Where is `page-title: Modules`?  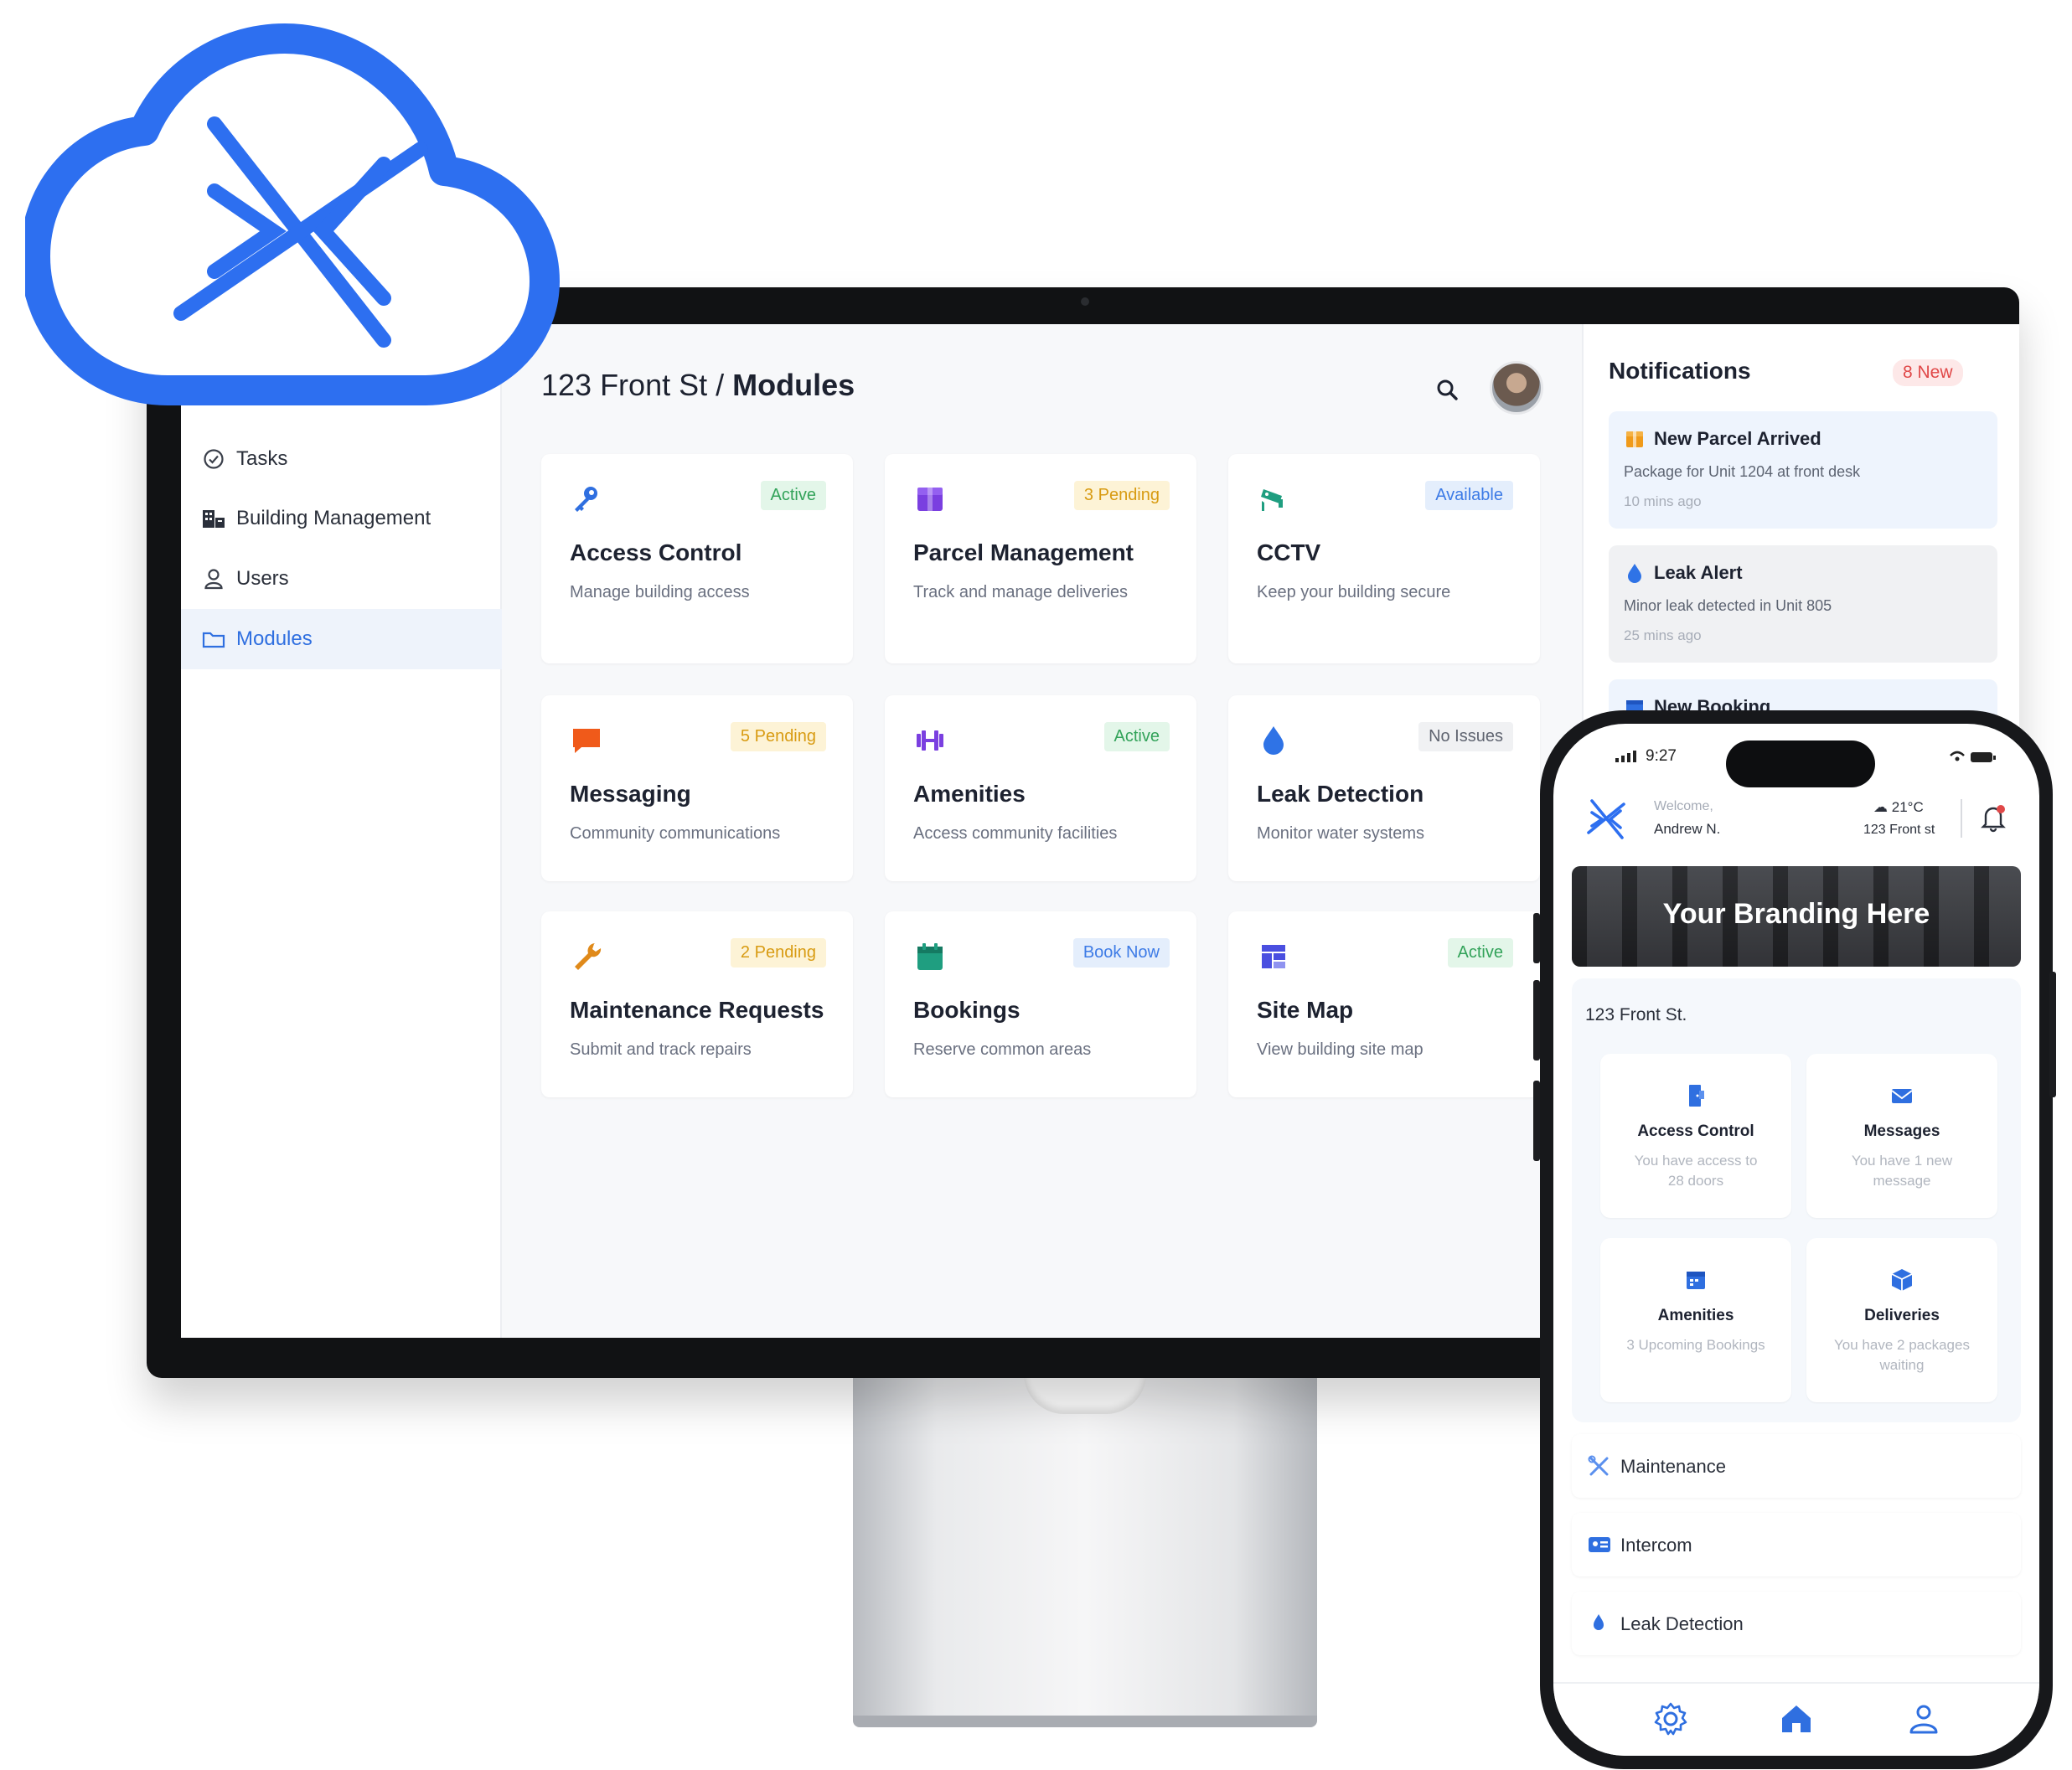 page-title: Modules is located at coordinates (793, 385).